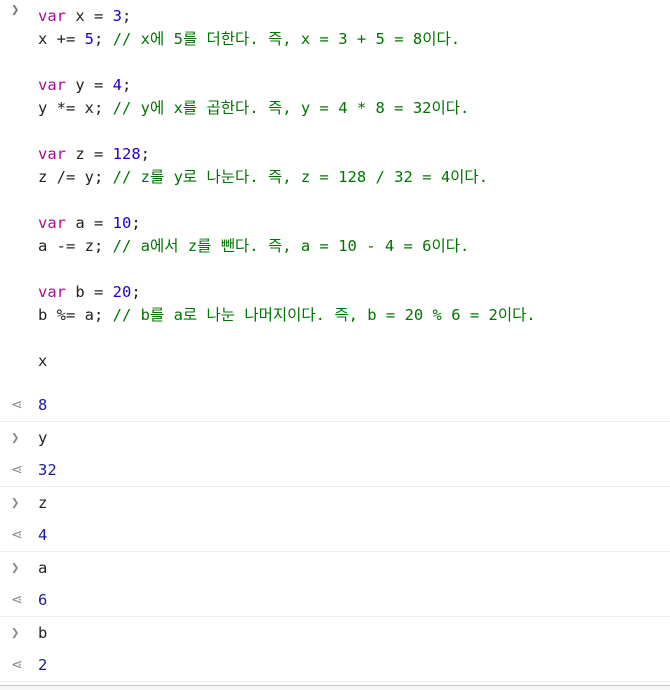  Describe the element at coordinates (335, 292) in the screenshot. I see `code-line: var b = 20;` at that location.